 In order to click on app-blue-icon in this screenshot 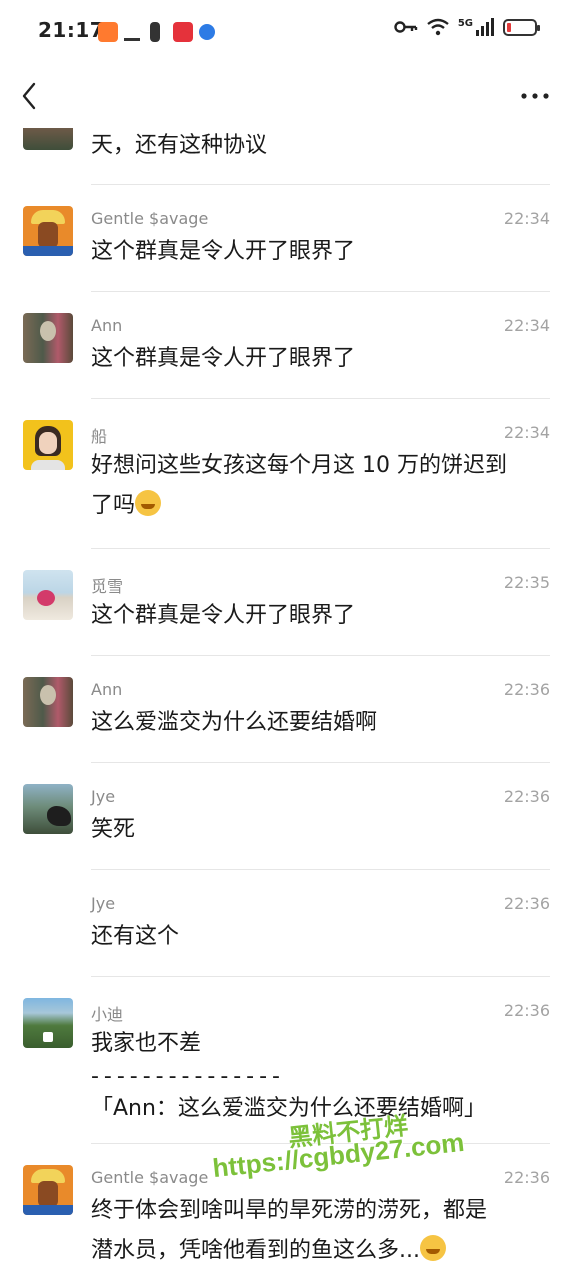, I will do `click(207, 32)`.